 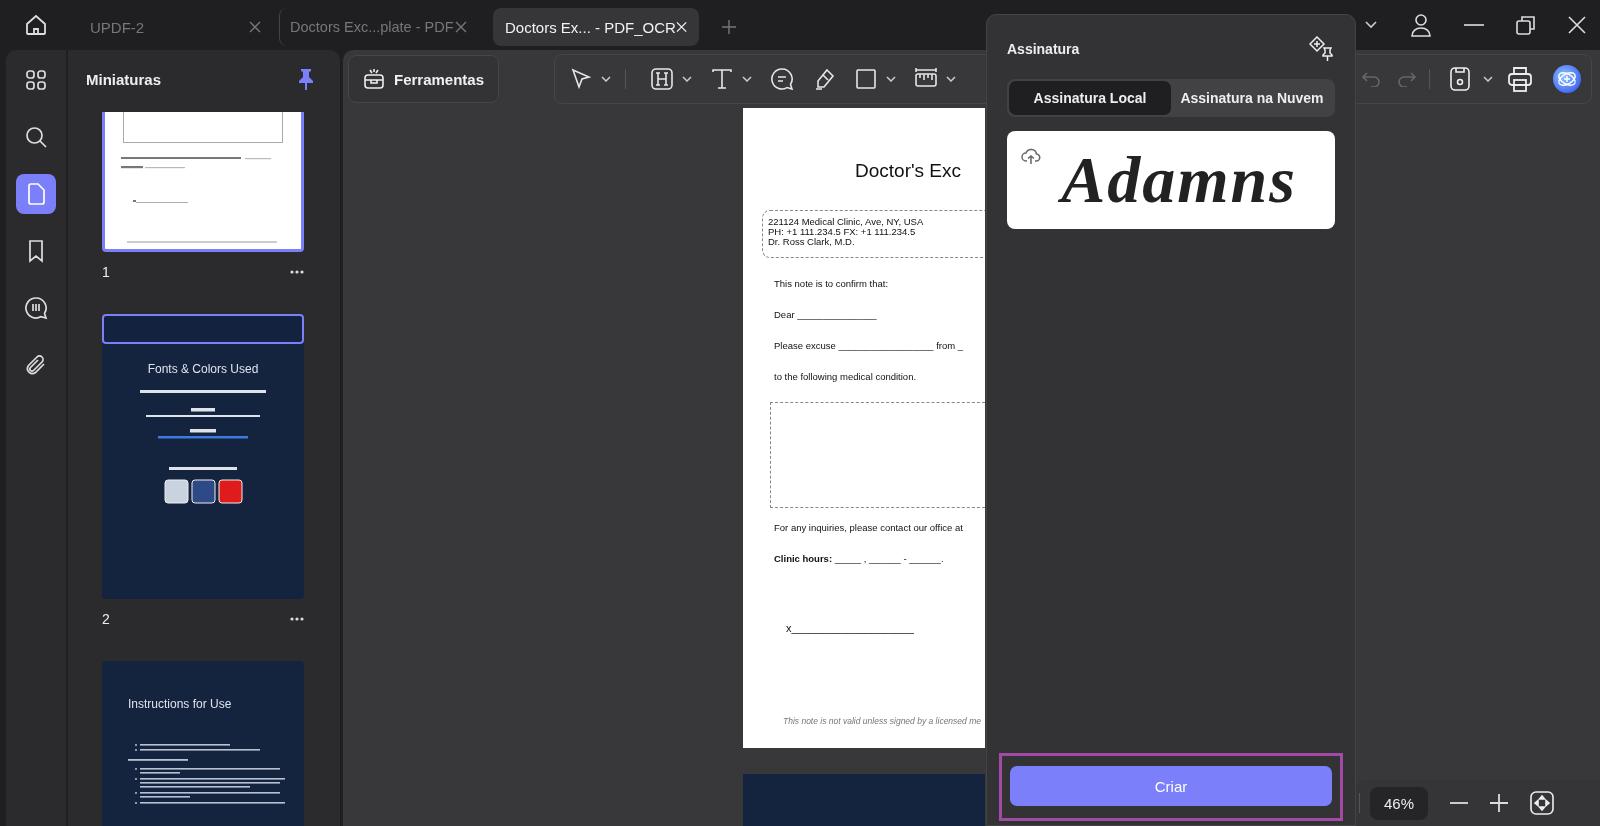 What do you see at coordinates (106, 272) in the screenshot?
I see `page-number: 1` at bounding box center [106, 272].